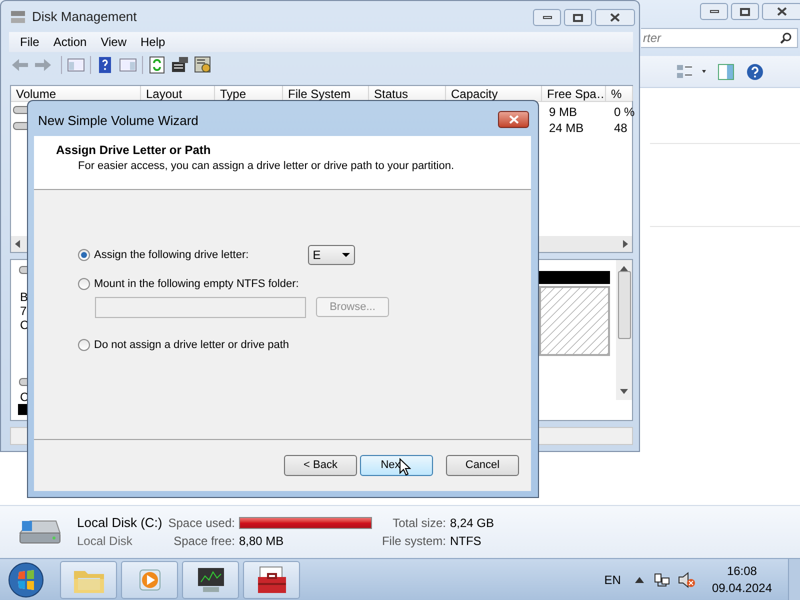 The height and width of the screenshot is (600, 800). Describe the element at coordinates (619, 93) in the screenshot. I see `column-header: %` at that location.